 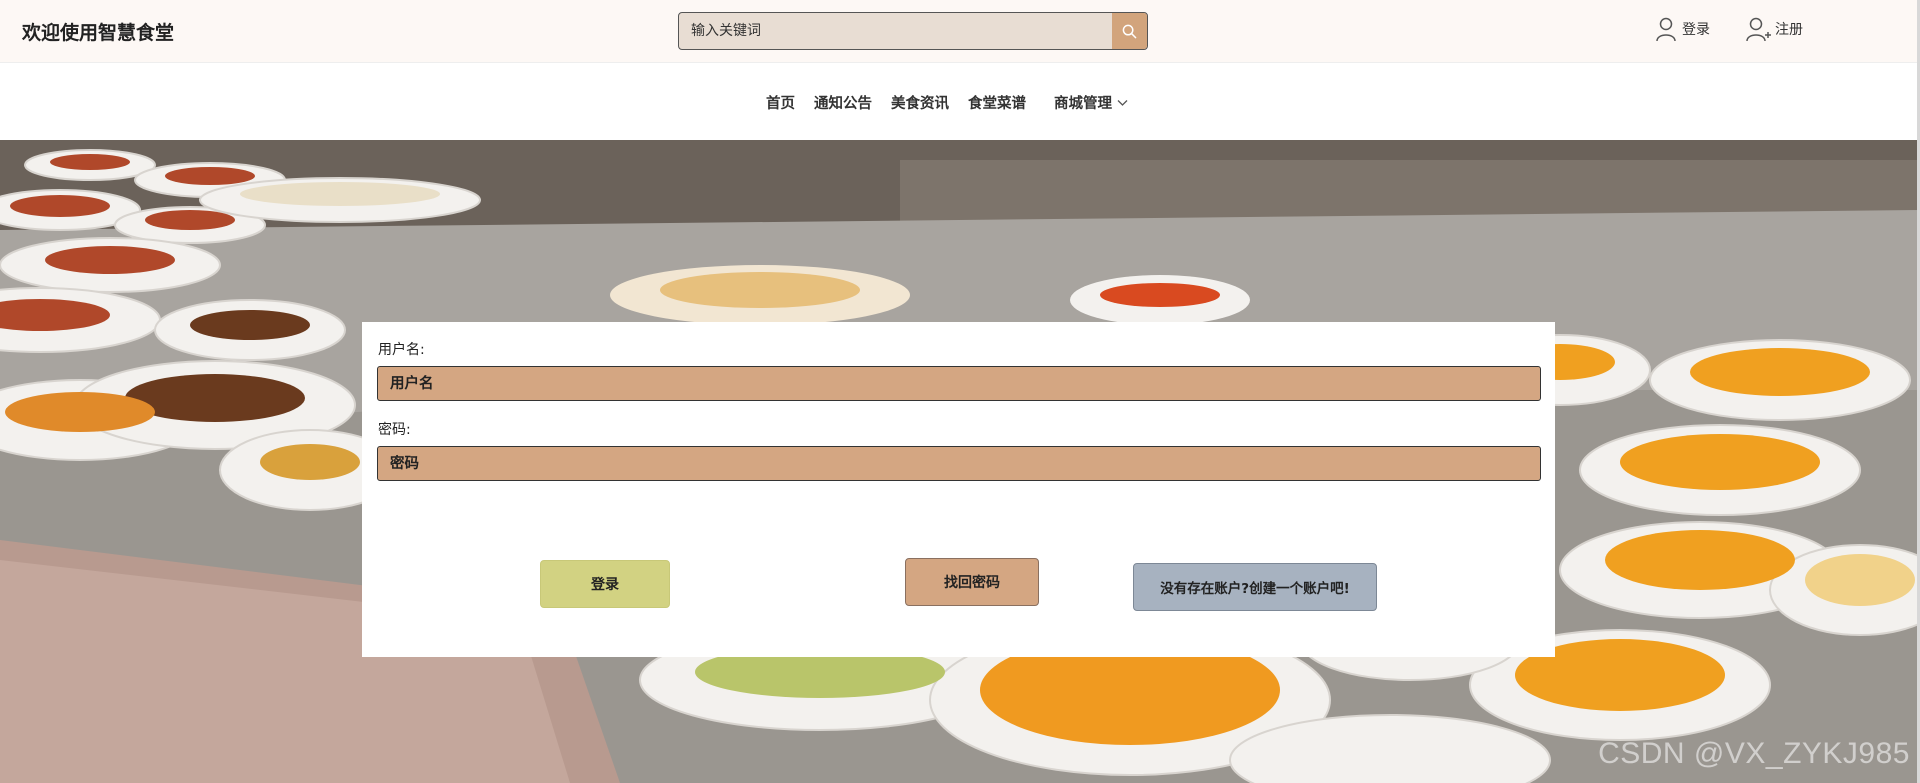 I want to click on username-input, so click(x=959, y=383).